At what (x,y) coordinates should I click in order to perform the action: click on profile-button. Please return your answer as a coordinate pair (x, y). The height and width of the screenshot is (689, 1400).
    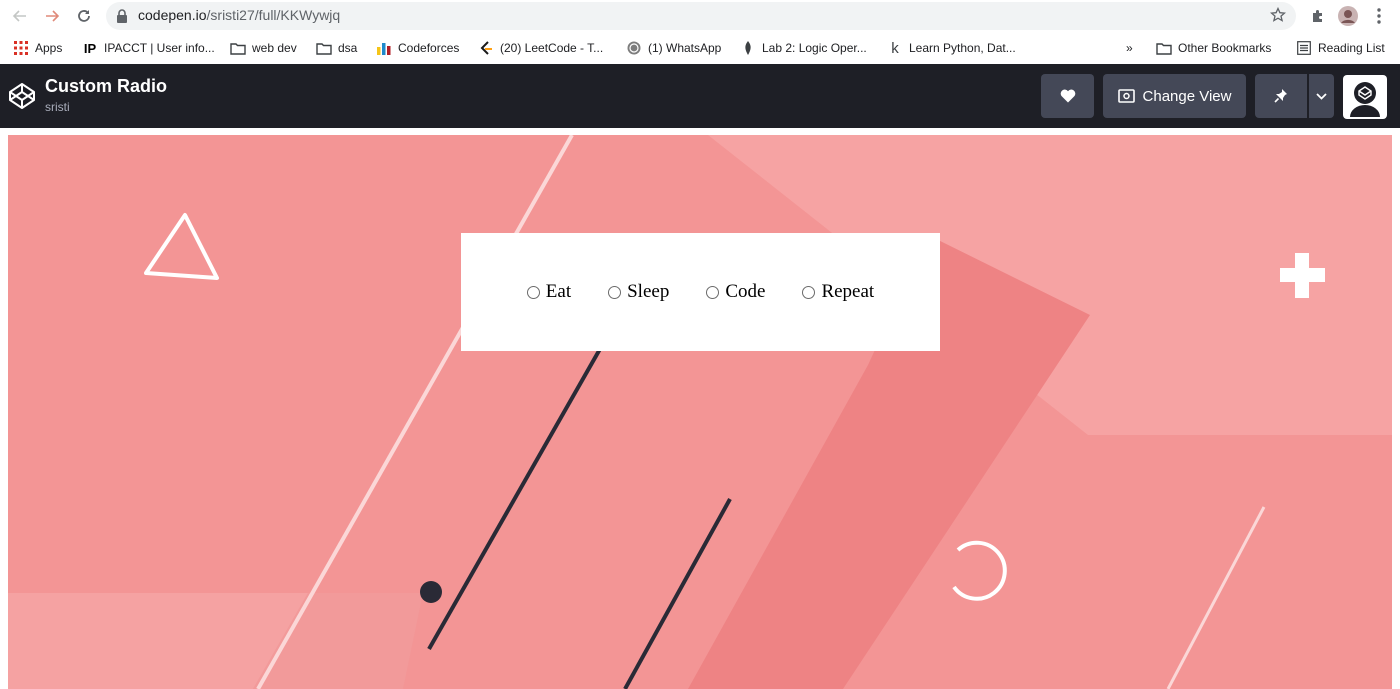
    Looking at the image, I should click on (1348, 16).